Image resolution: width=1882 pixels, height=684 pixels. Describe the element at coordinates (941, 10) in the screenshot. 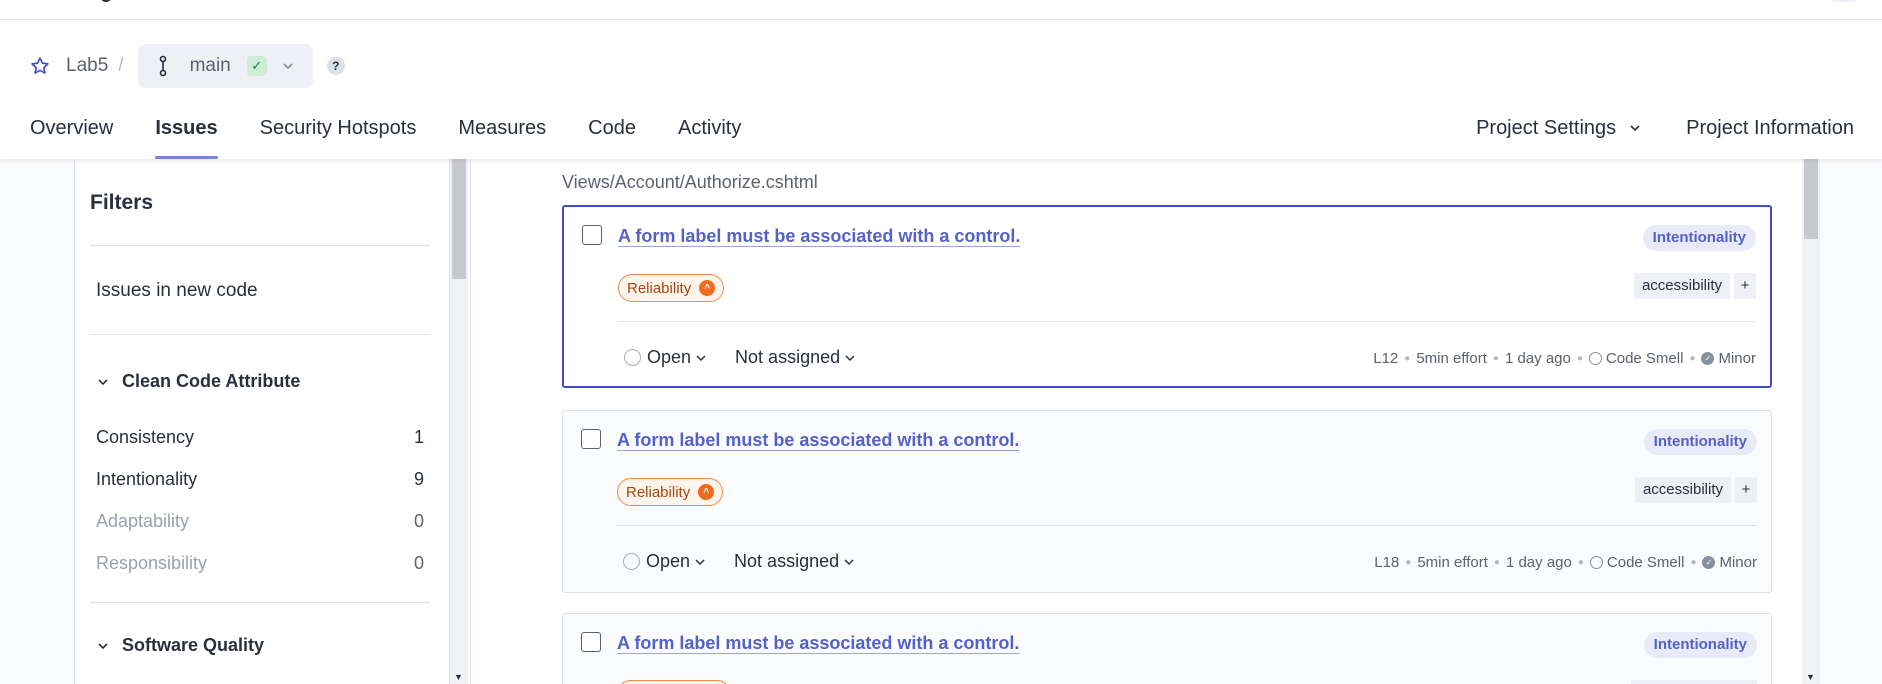

I see `global-navbar` at that location.